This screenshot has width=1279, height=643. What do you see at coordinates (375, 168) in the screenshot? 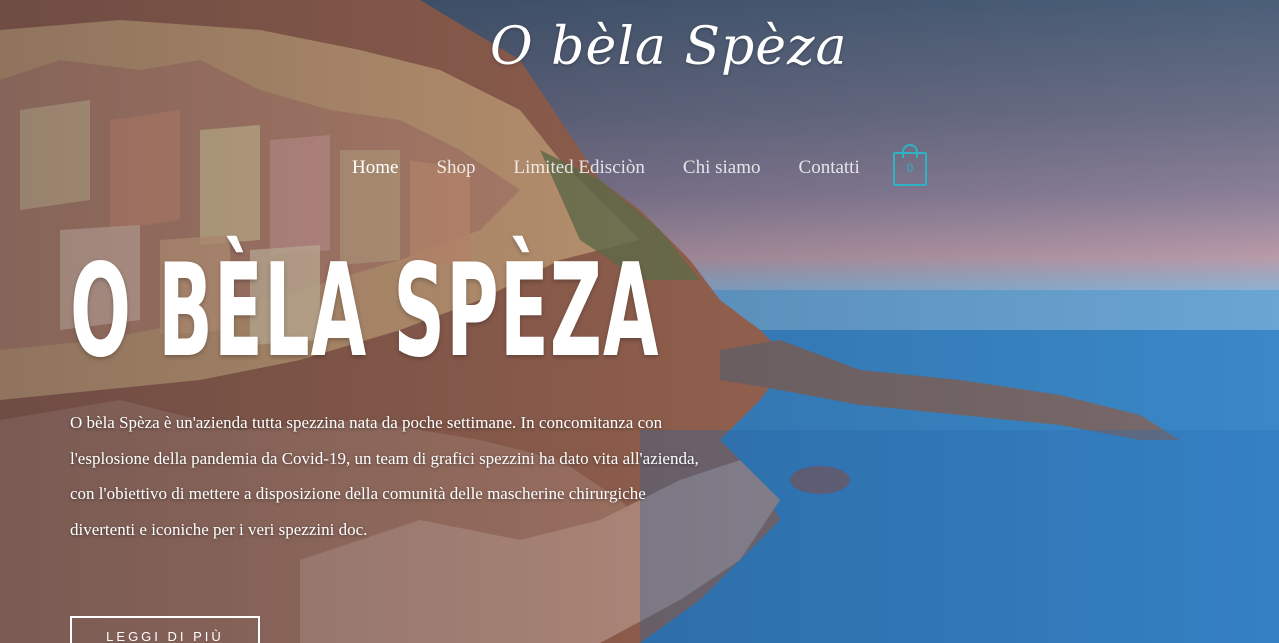
I see `nav-item-home: Home` at bounding box center [375, 168].